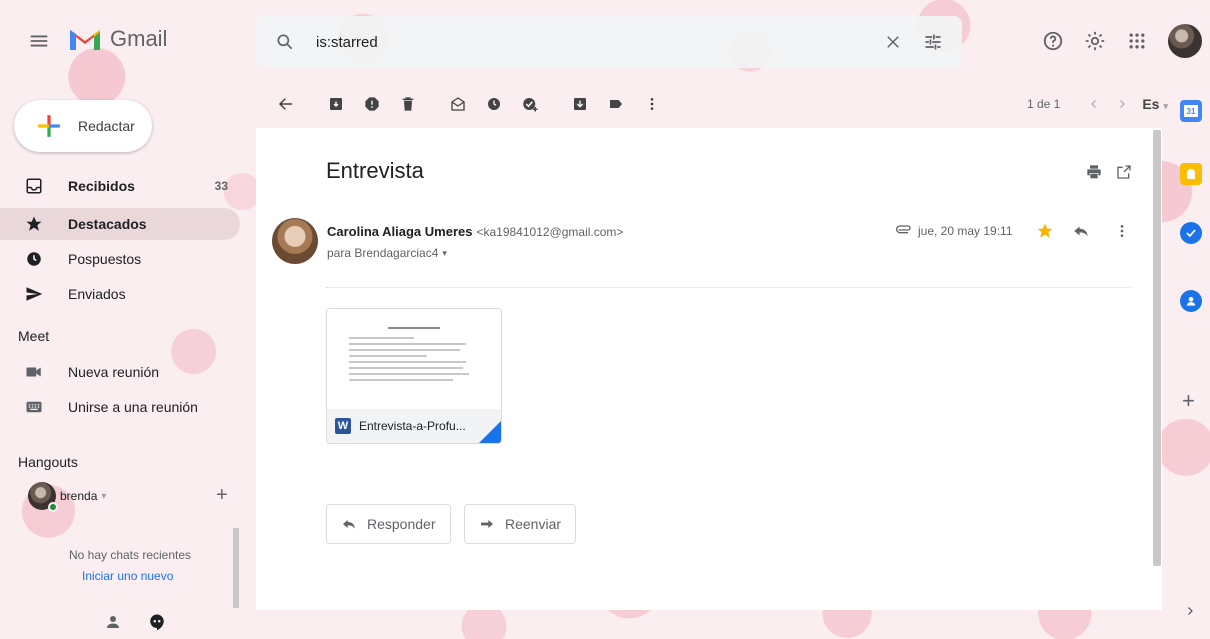  I want to click on forward-label: Reenviar, so click(533, 524).